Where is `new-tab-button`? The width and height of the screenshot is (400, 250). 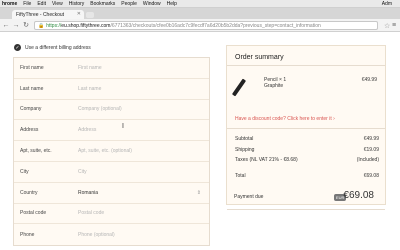 new-tab-button is located at coordinates (90, 15).